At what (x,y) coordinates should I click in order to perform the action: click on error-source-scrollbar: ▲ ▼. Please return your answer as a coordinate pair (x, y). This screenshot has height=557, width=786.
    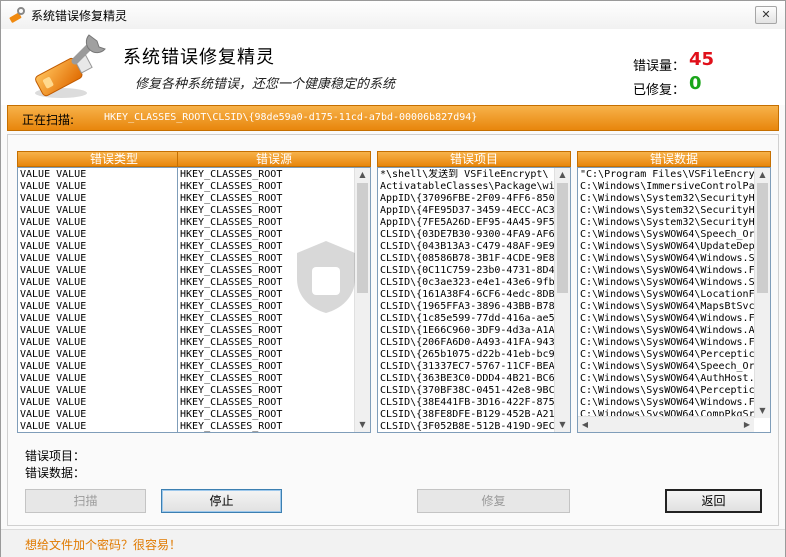
    Looking at the image, I should click on (362, 300).